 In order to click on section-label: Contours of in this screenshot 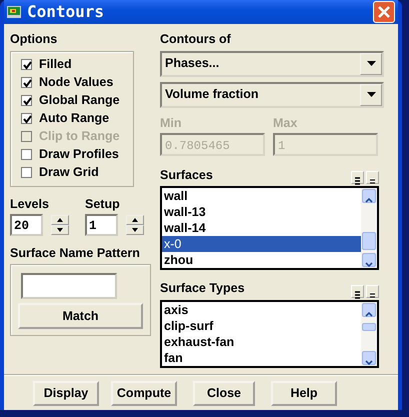, I will do `click(196, 39)`.